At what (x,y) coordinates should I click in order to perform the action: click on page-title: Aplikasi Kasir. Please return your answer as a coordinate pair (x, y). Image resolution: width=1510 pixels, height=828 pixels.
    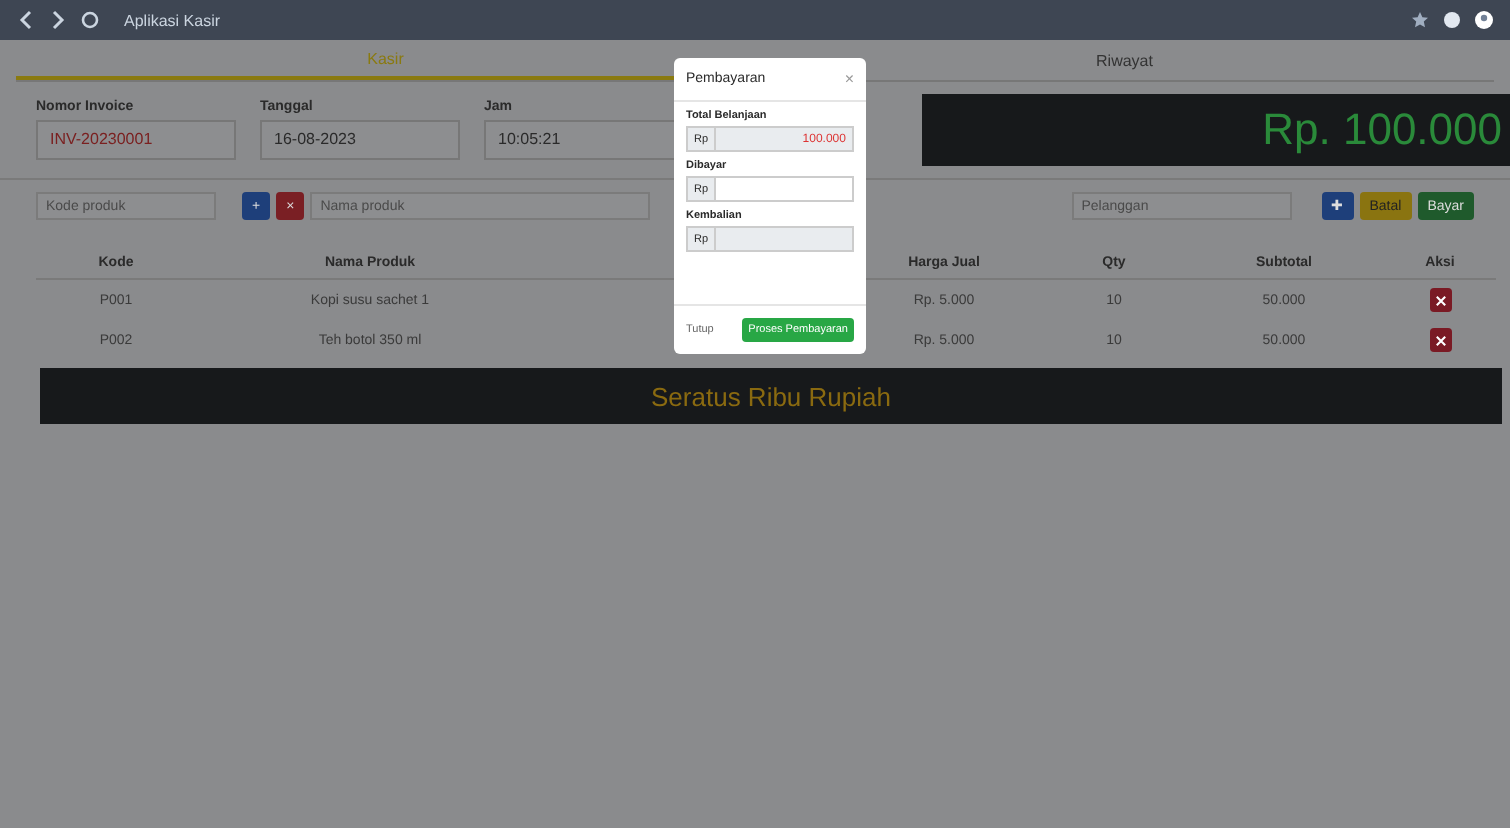
    Looking at the image, I should click on (172, 20).